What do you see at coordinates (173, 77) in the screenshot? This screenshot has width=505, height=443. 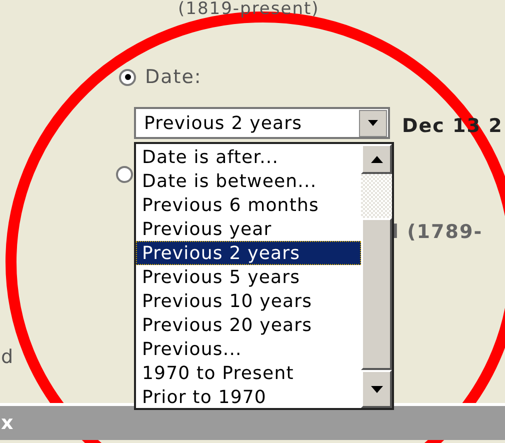 I see `radio-label: Date:` at bounding box center [173, 77].